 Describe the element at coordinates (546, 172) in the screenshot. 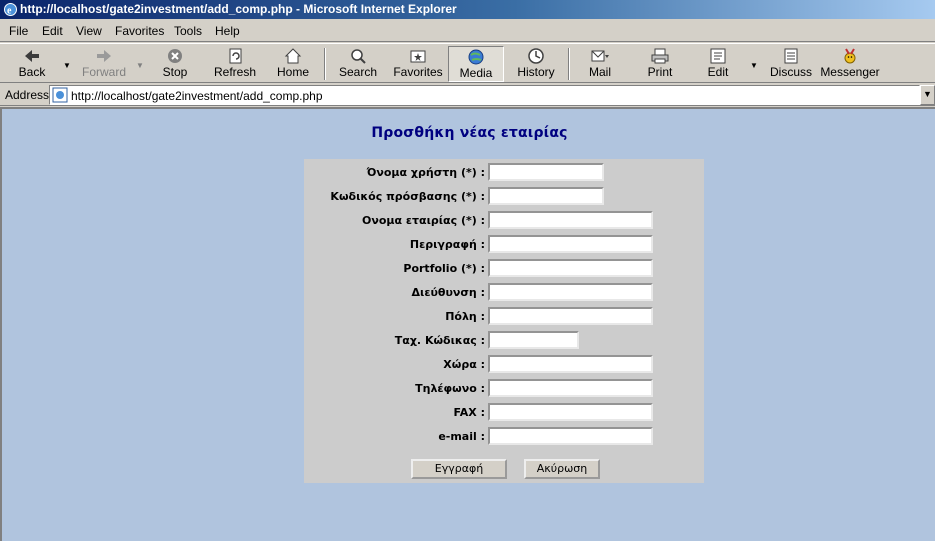

I see `username-input` at that location.